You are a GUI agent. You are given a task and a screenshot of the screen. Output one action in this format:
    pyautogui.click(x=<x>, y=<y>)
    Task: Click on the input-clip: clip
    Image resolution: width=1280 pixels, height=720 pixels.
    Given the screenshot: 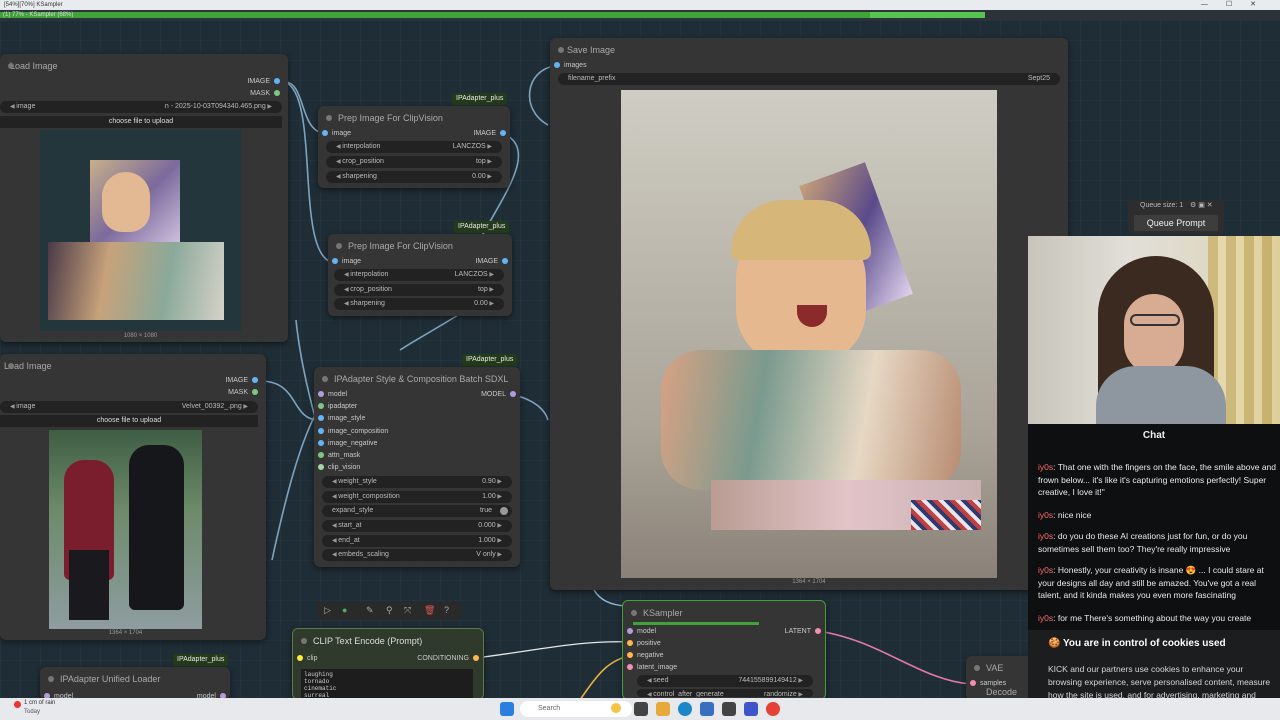 What is the action you would take?
    pyautogui.click(x=305, y=659)
    